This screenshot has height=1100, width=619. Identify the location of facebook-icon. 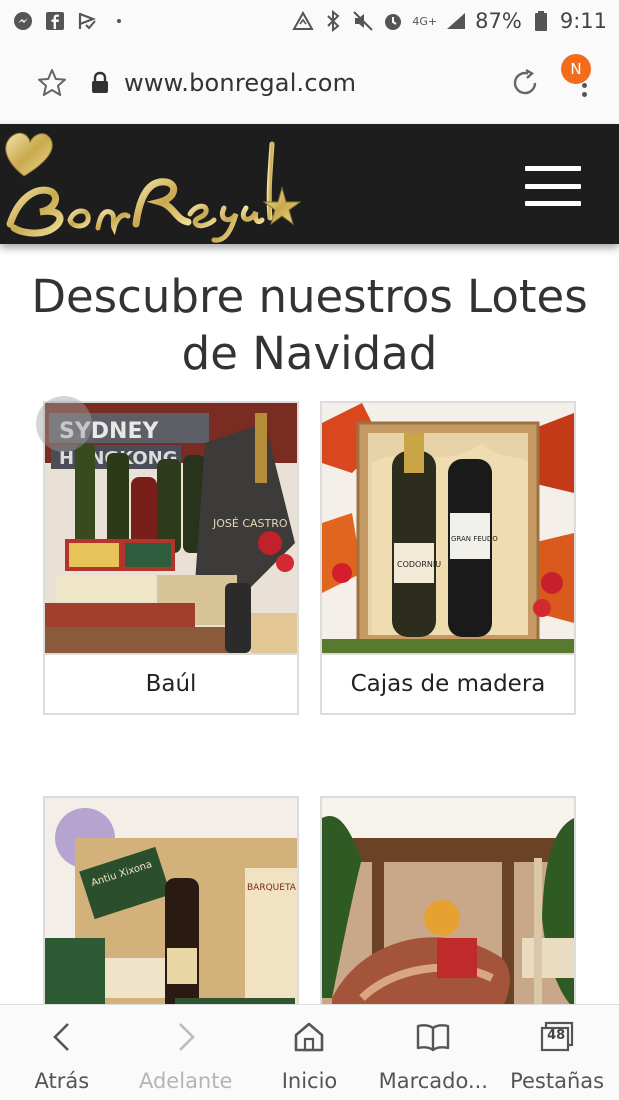
(55, 21).